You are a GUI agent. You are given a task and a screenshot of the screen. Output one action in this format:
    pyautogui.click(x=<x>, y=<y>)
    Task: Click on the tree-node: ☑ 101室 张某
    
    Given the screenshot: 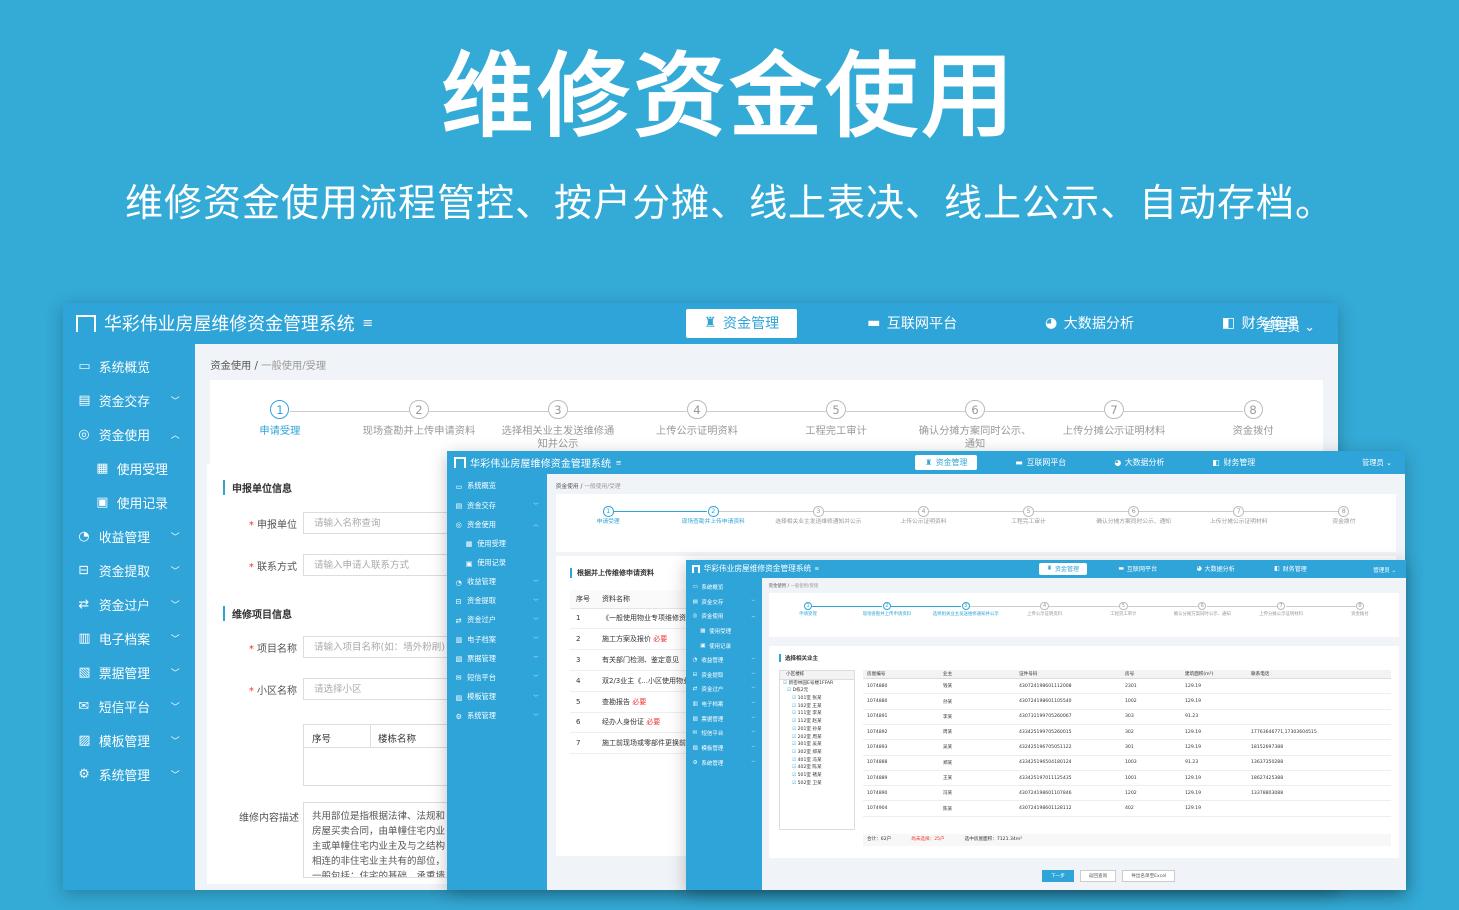 What is the action you would take?
    pyautogui.click(x=817, y=699)
    